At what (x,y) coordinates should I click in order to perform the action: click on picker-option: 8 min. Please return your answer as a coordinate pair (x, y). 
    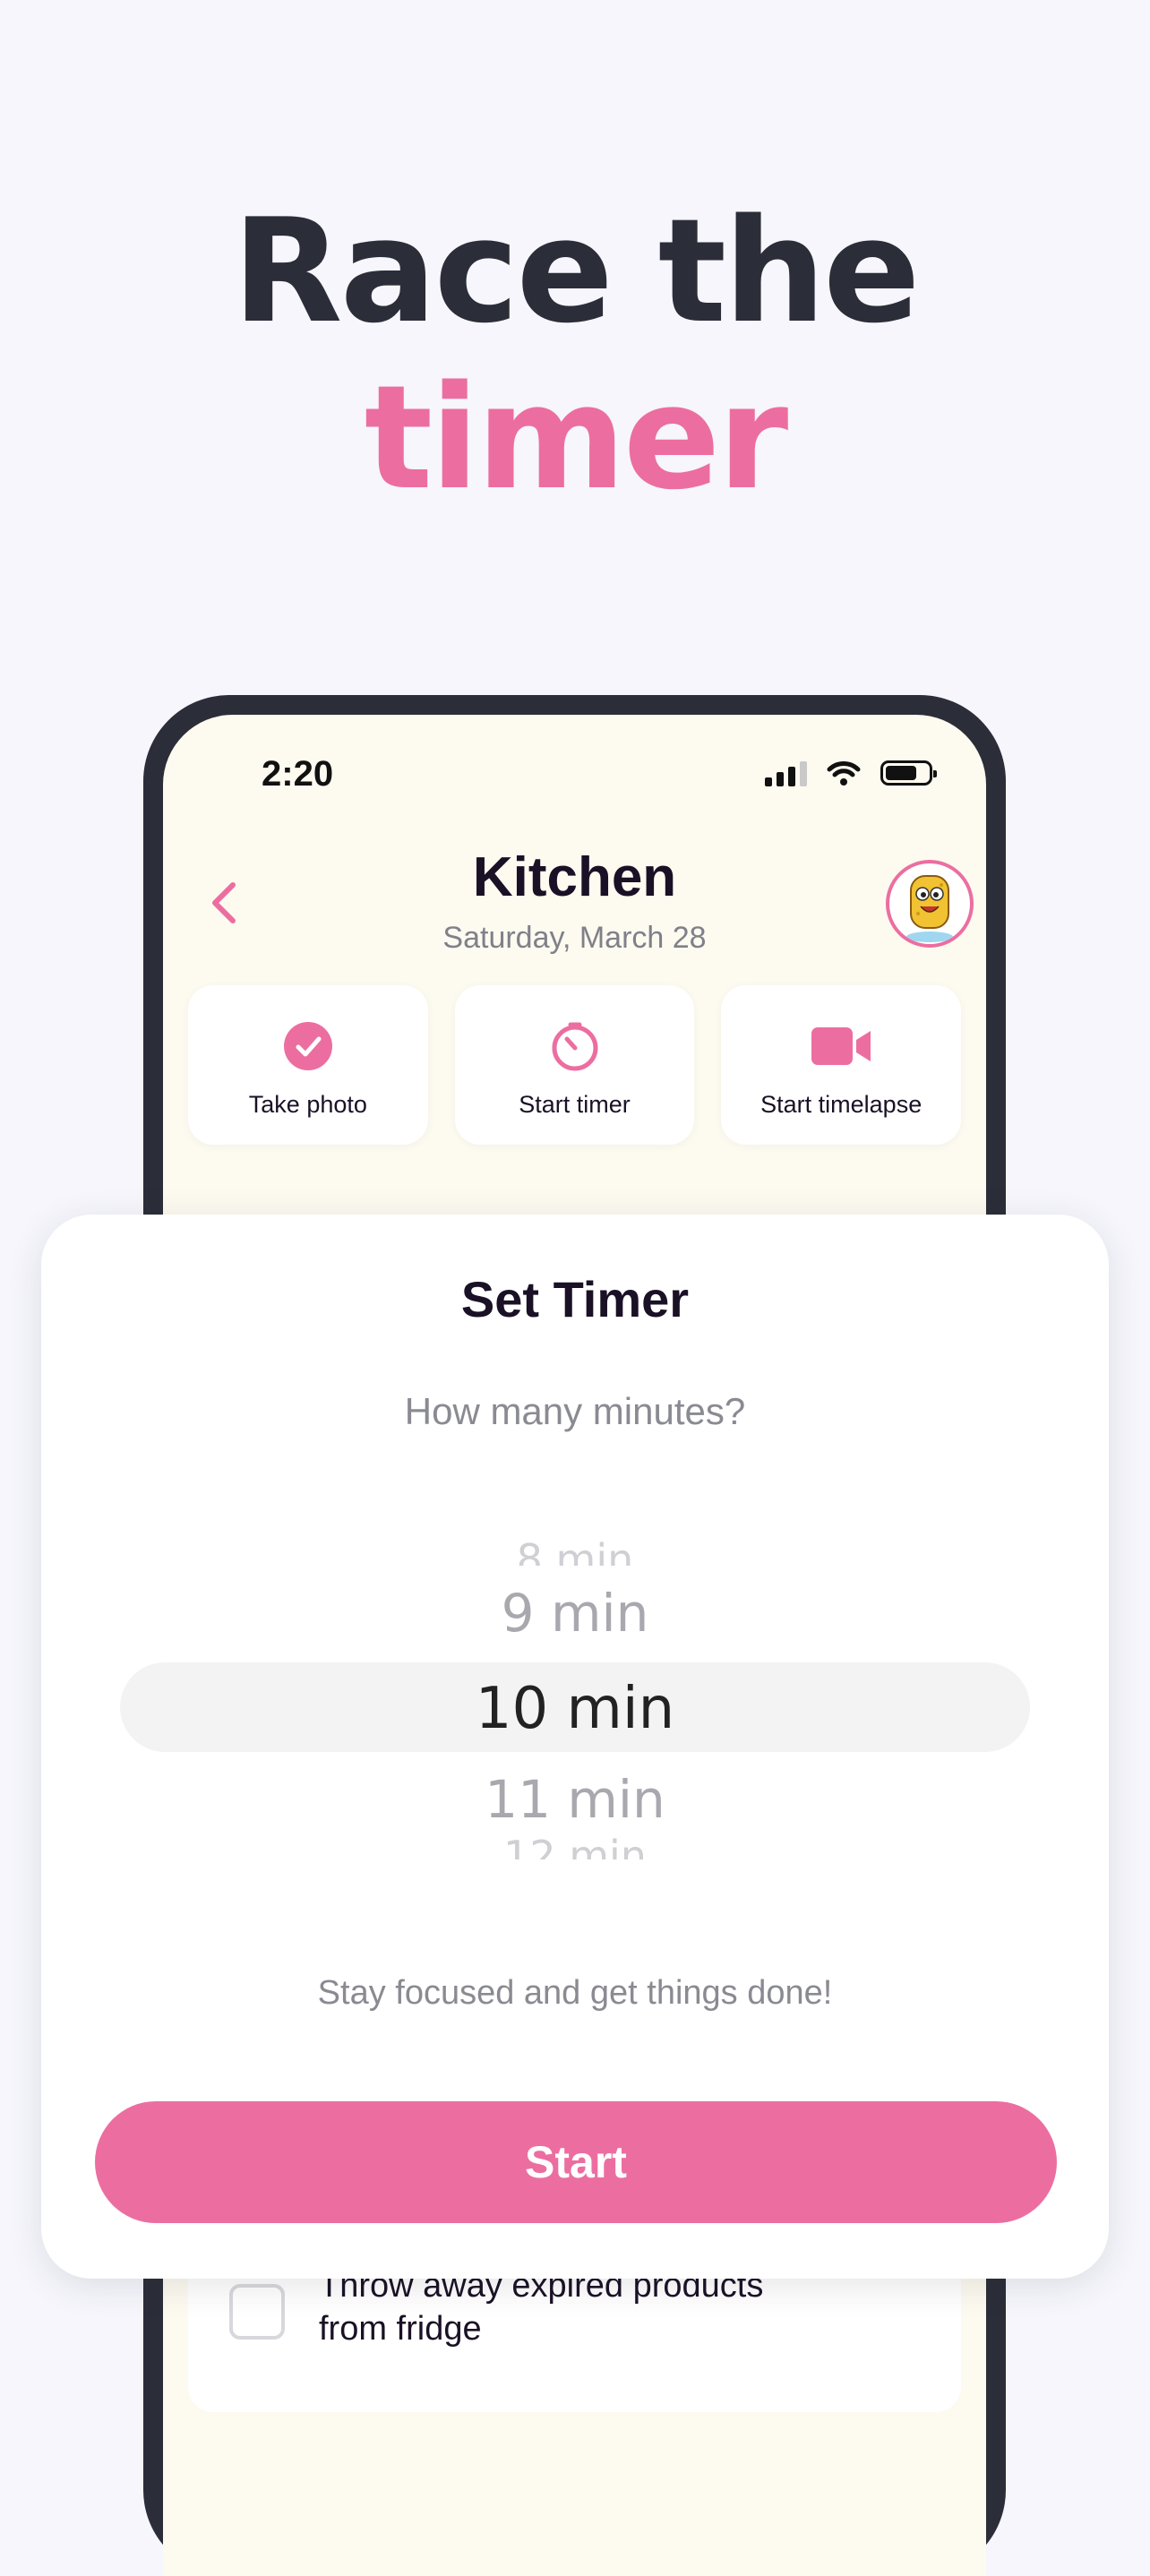
    Looking at the image, I should click on (575, 1548).